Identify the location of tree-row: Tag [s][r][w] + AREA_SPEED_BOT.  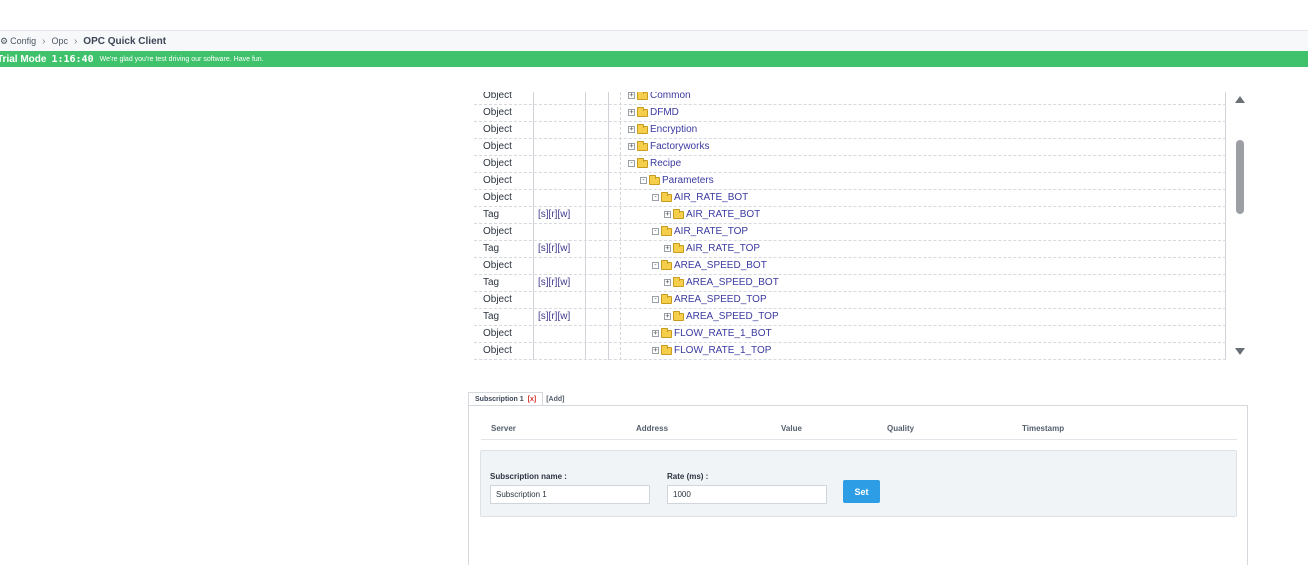
(850, 283).